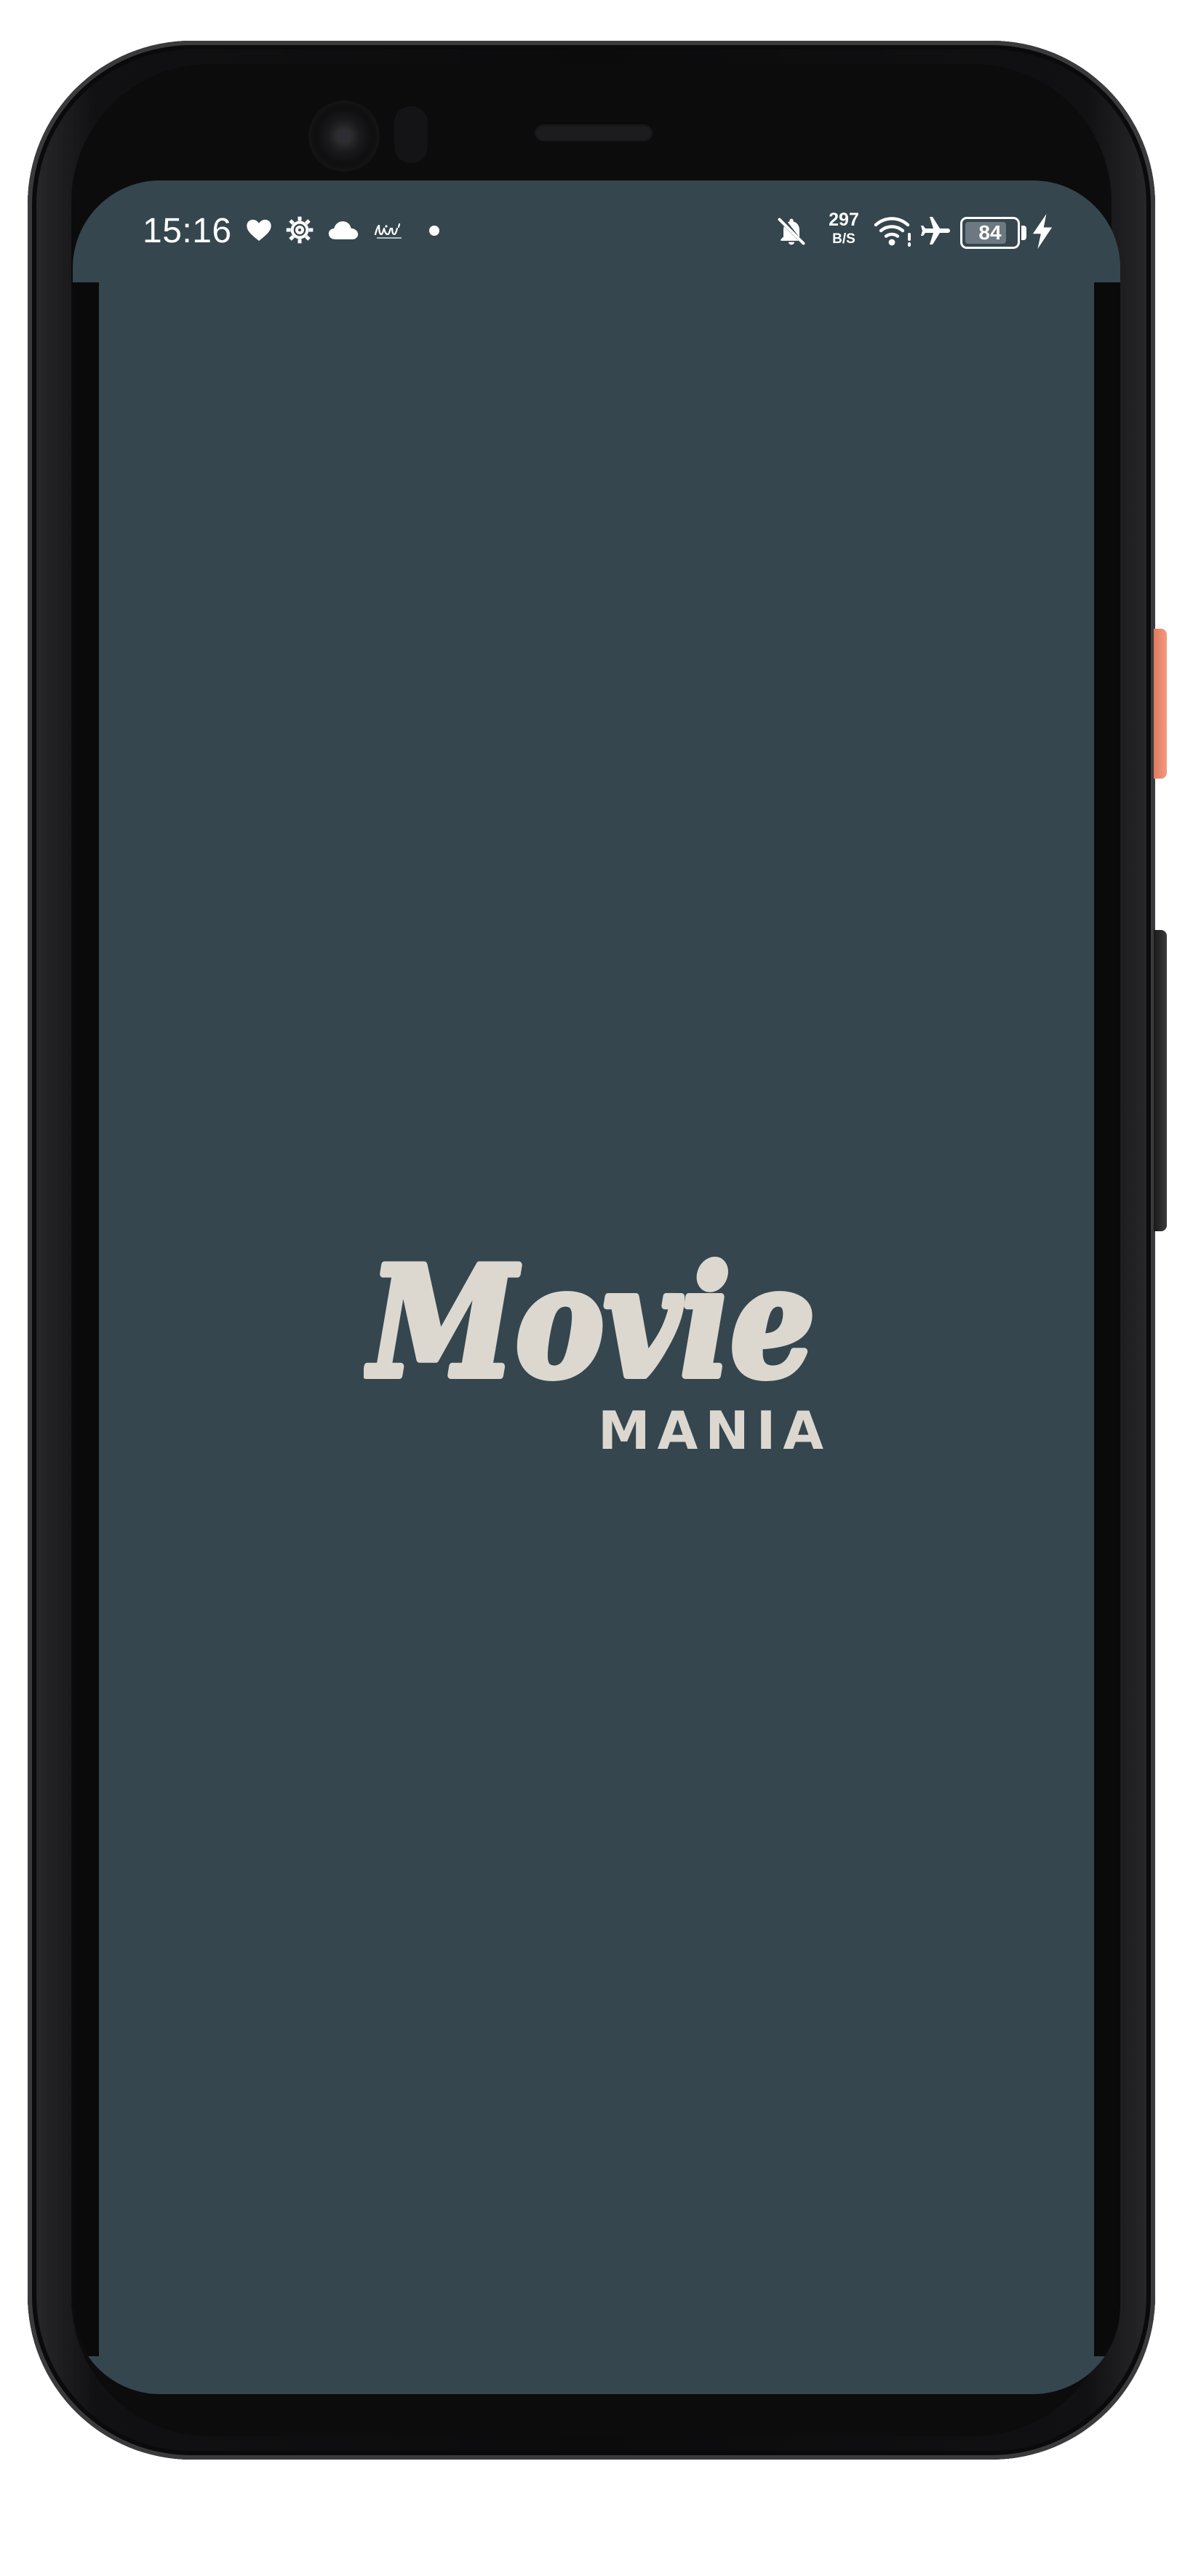 Image resolution: width=1193 pixels, height=2576 pixels. I want to click on dot-icon, so click(434, 231).